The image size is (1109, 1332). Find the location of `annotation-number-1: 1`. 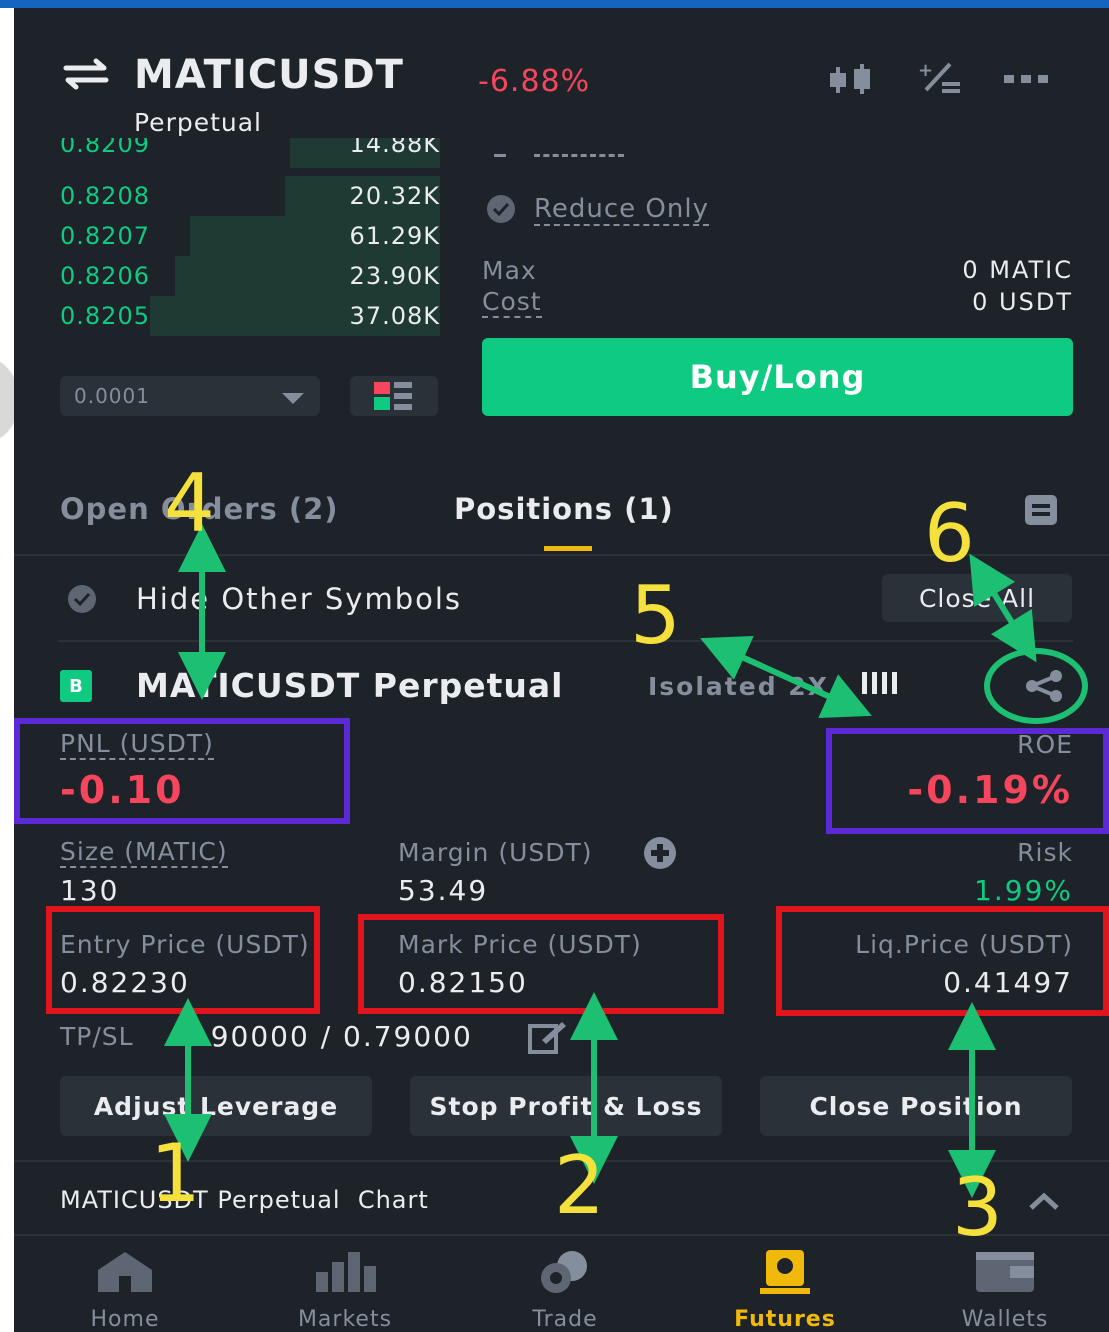

annotation-number-1: 1 is located at coordinates (175, 1173).